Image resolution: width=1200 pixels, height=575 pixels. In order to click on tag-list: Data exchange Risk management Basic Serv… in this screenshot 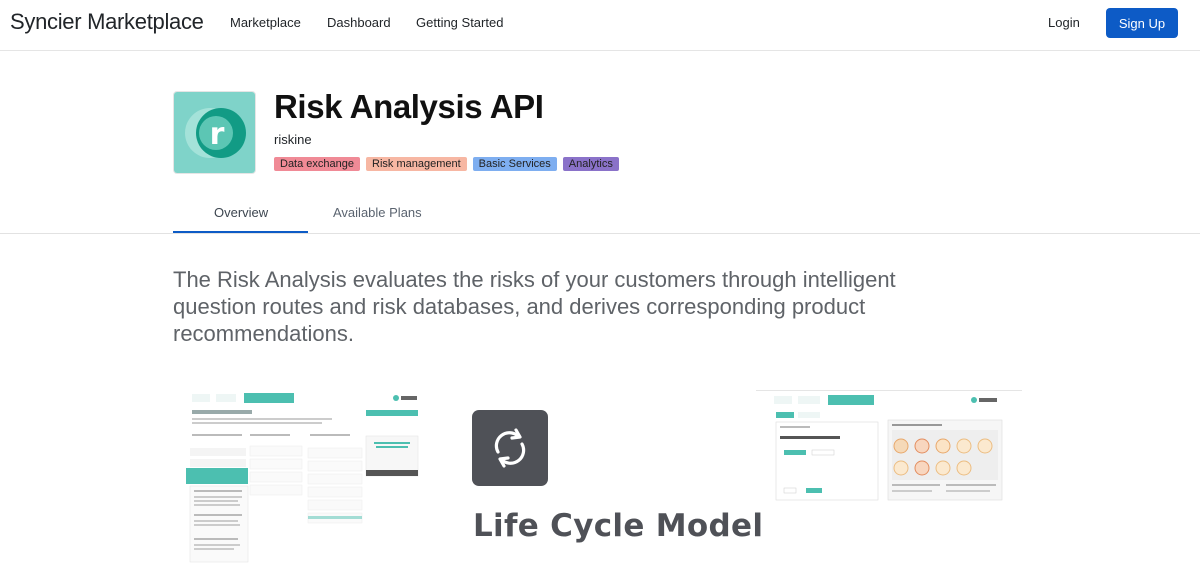, I will do `click(446, 164)`.